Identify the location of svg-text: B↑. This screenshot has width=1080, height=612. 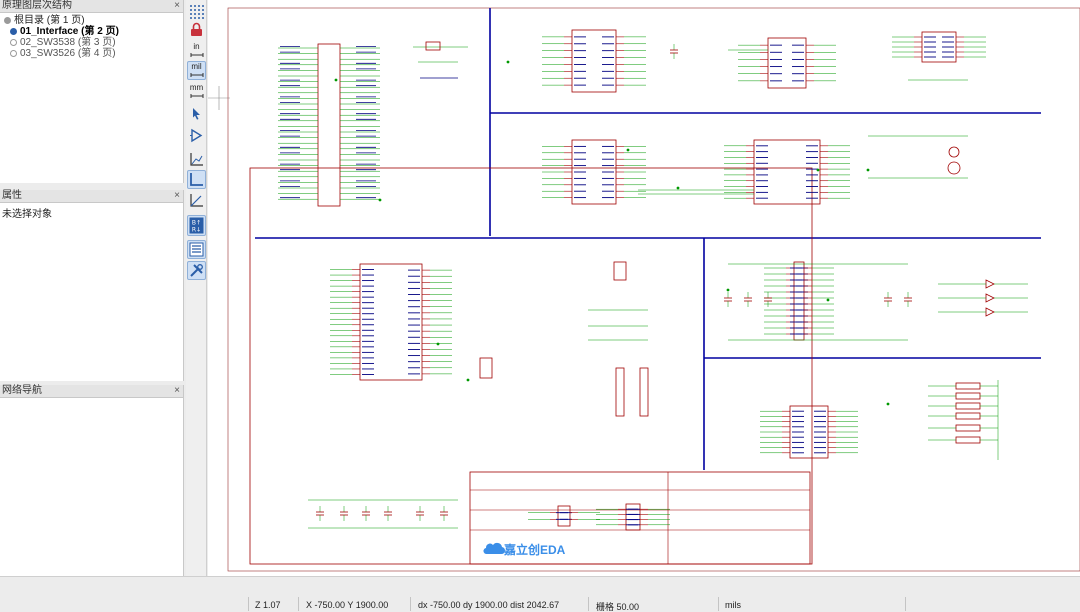
(196, 223).